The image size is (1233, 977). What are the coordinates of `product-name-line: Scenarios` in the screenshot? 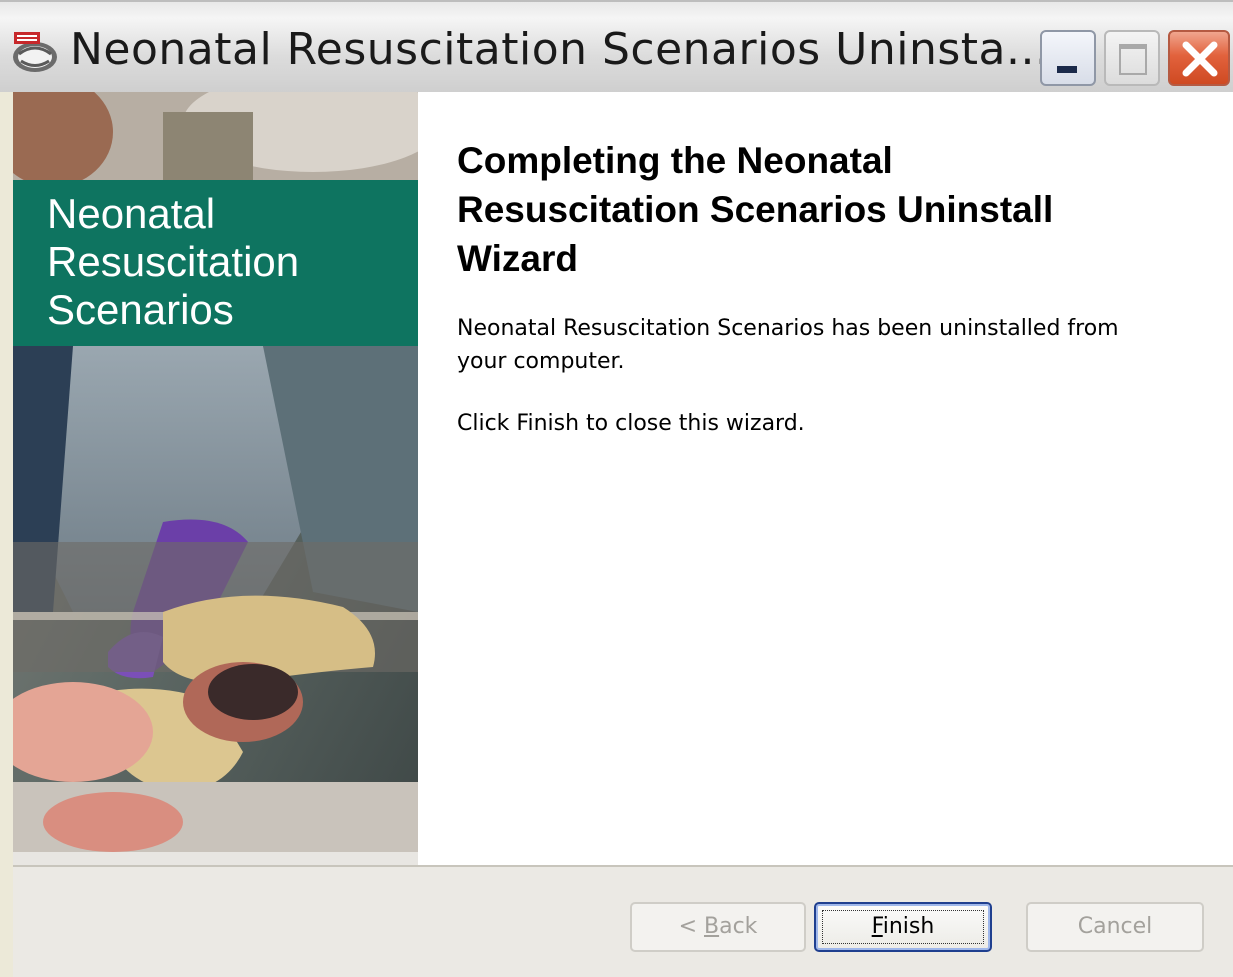 It's located at (140, 309).